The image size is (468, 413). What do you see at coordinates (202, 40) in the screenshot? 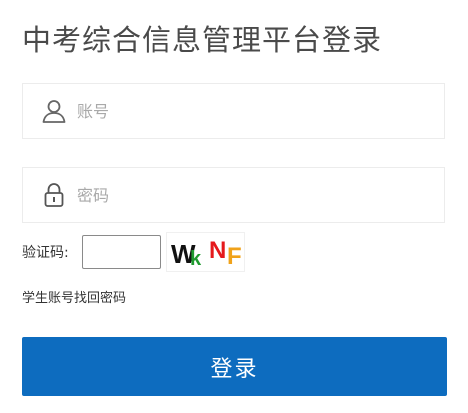
I see `page-title: 中考综合信息管理平台登录` at bounding box center [202, 40].